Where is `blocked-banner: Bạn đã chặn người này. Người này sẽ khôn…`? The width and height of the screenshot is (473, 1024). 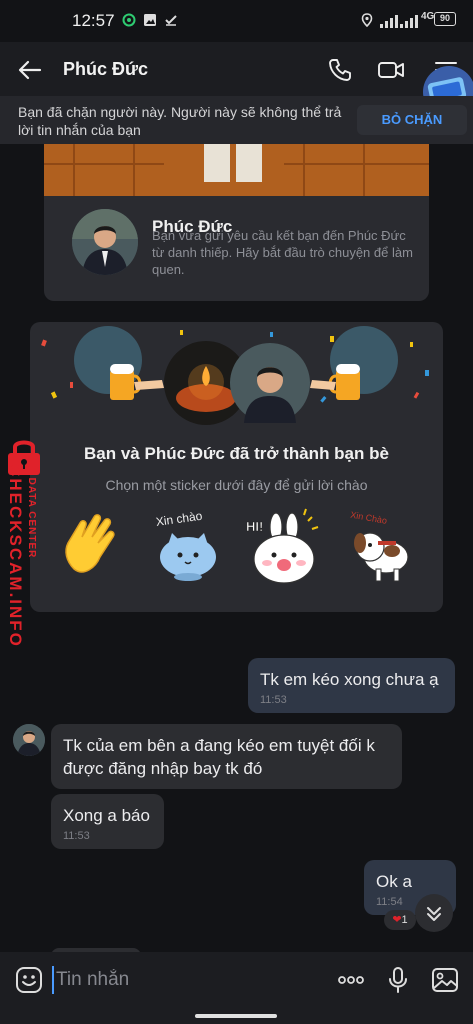 blocked-banner: Bạn đã chặn người này. Người này sẽ khôn… is located at coordinates (236, 120).